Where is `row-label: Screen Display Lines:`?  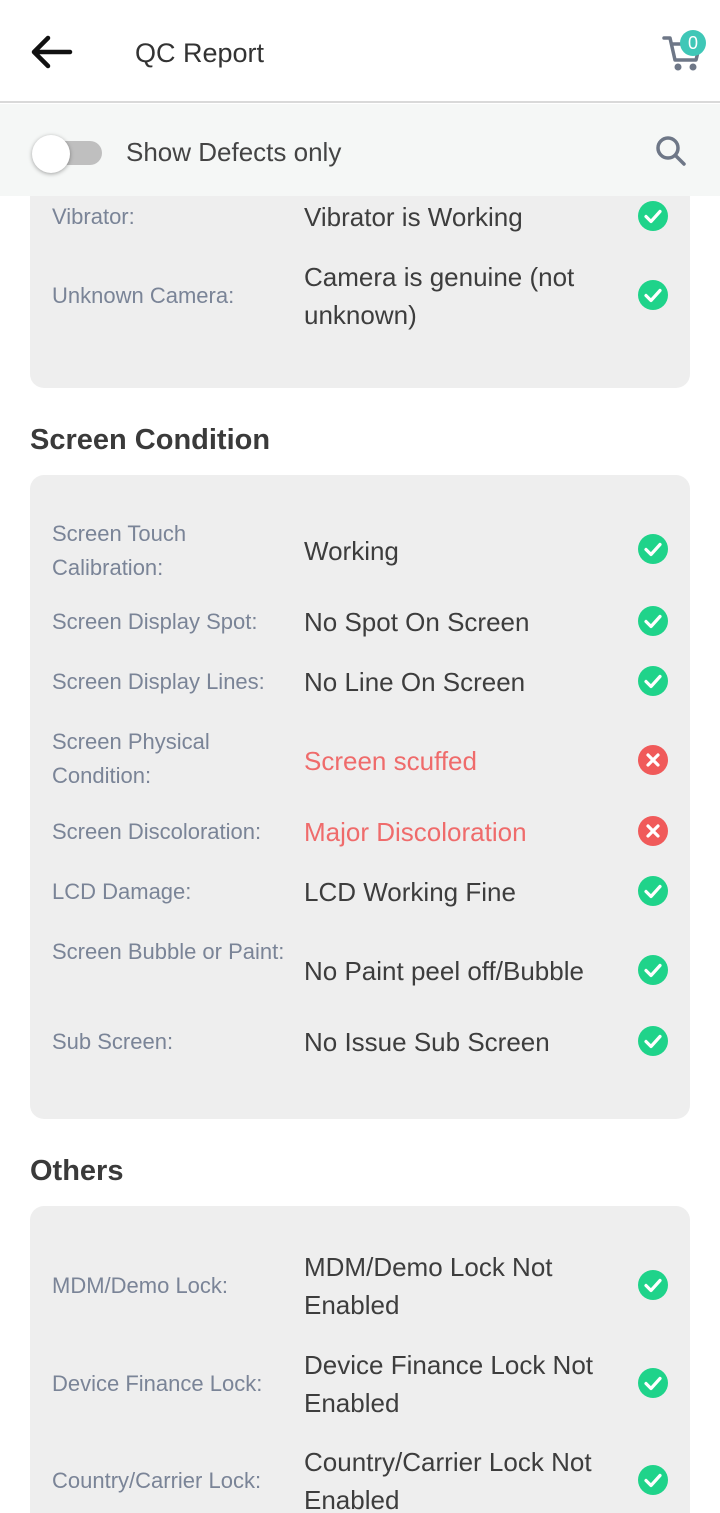
row-label: Screen Display Lines: is located at coordinates (158, 681).